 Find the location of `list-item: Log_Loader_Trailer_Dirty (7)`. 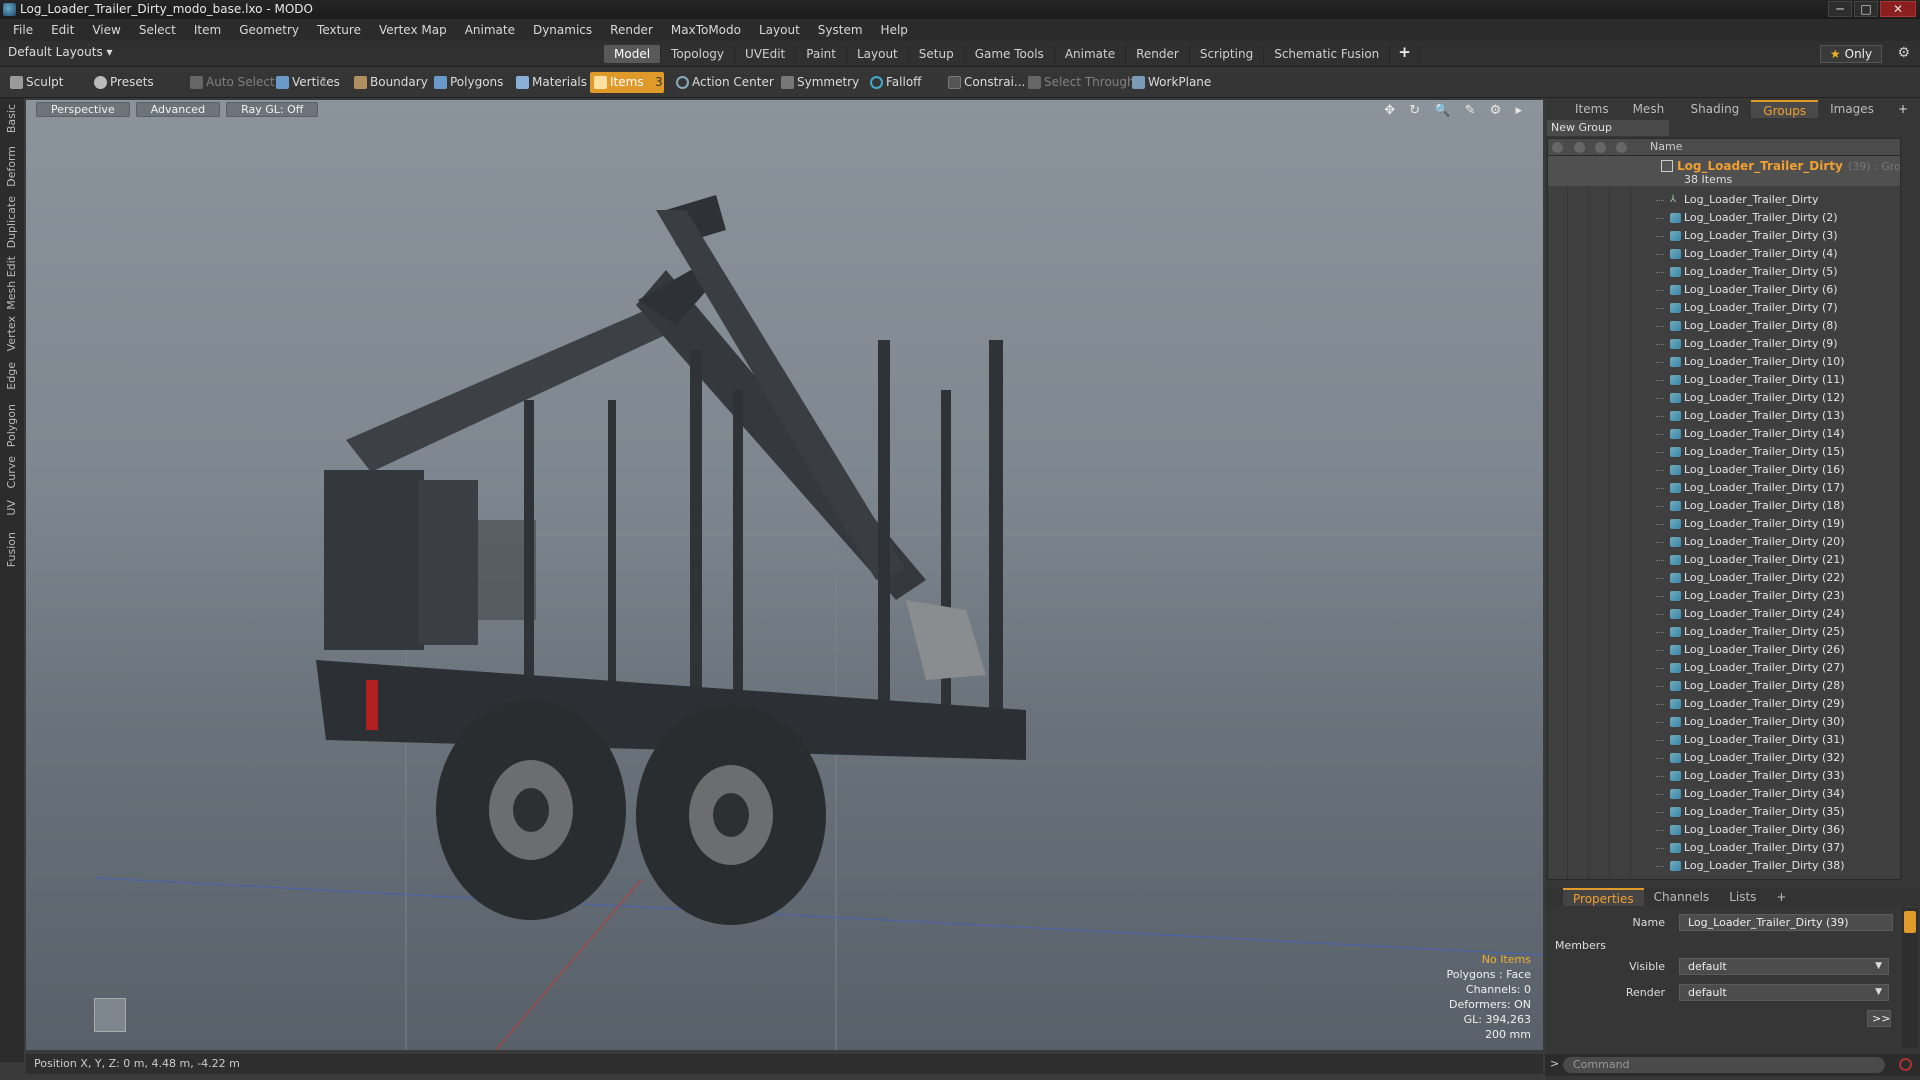

list-item: Log_Loader_Trailer_Dirty (7) is located at coordinates (1724, 308).